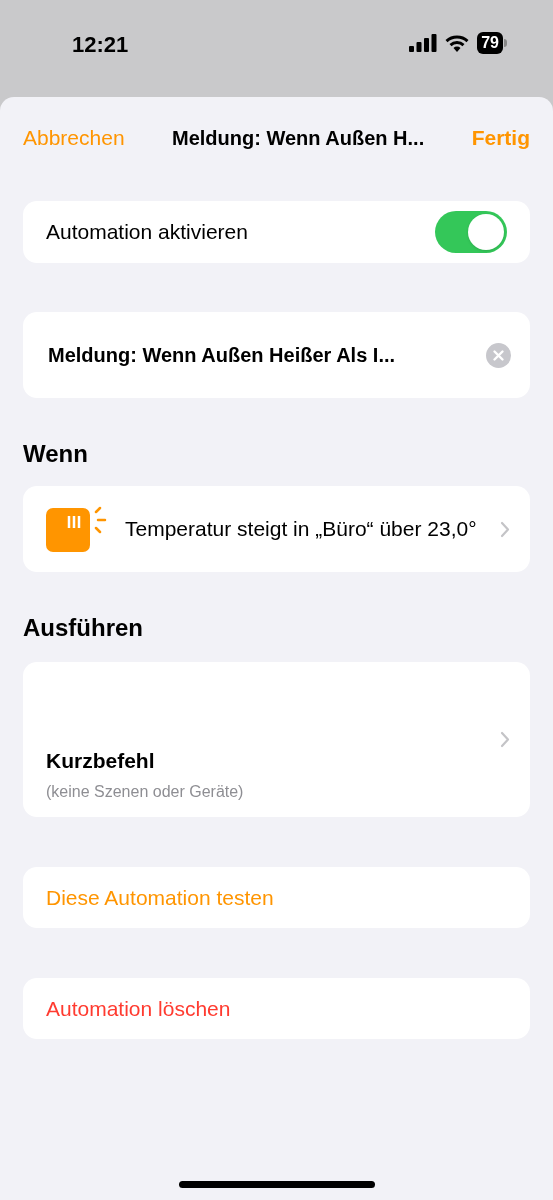 The height and width of the screenshot is (1200, 553). I want to click on status-time: 12:21, so click(100, 45).